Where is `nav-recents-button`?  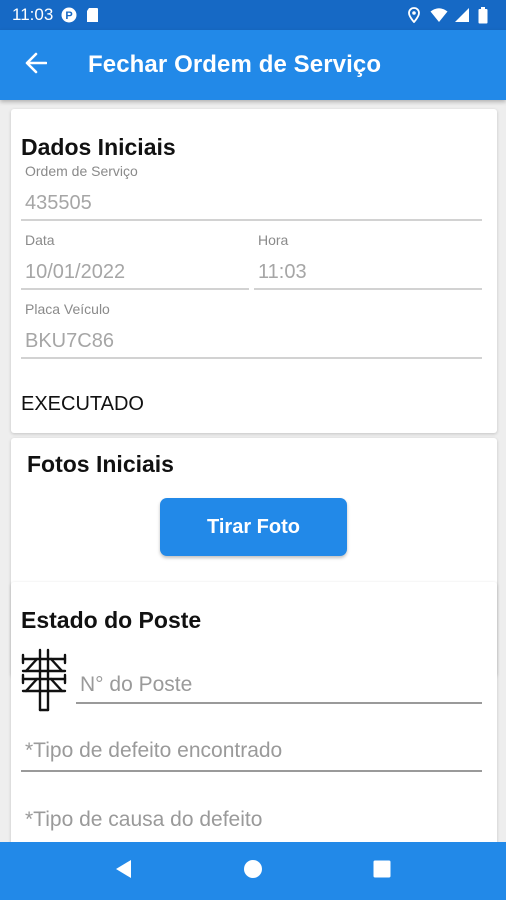 nav-recents-button is located at coordinates (382, 871).